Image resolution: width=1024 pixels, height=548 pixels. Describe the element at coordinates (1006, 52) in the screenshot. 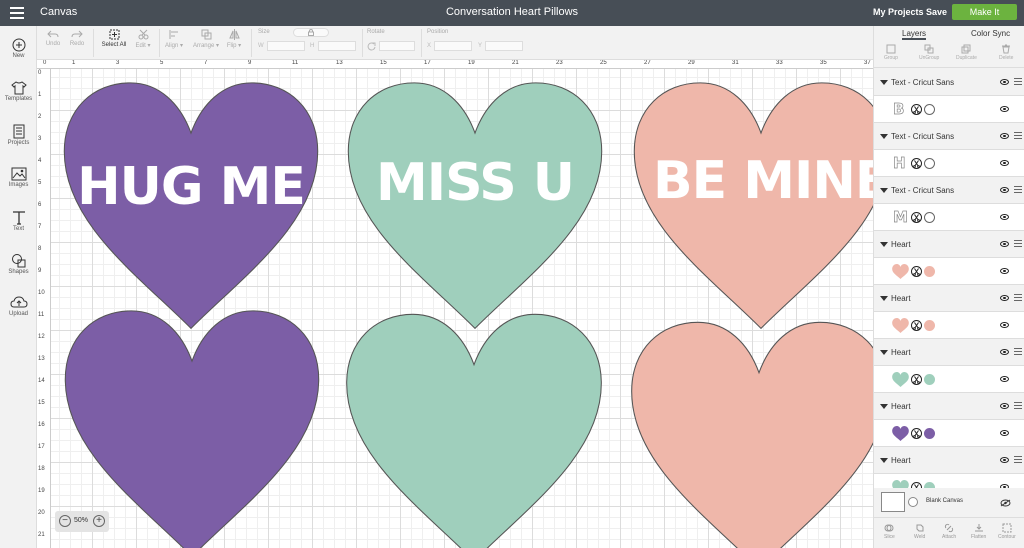

I see `delete-button: Delete` at that location.